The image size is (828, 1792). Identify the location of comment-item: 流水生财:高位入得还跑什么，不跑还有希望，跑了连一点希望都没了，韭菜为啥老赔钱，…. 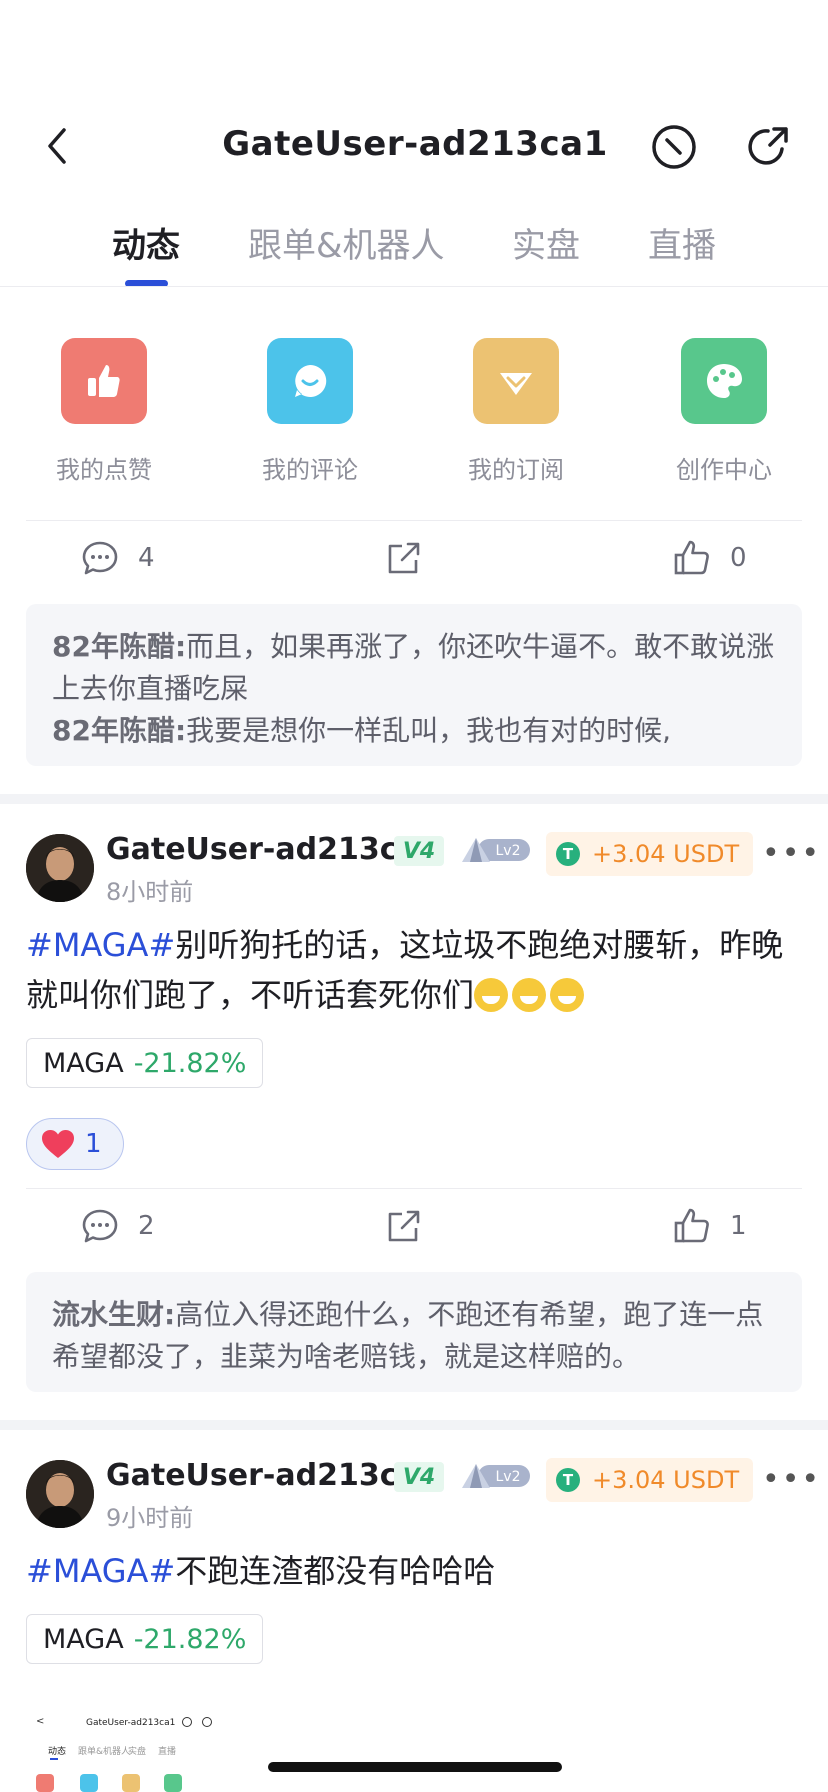
(414, 1336).